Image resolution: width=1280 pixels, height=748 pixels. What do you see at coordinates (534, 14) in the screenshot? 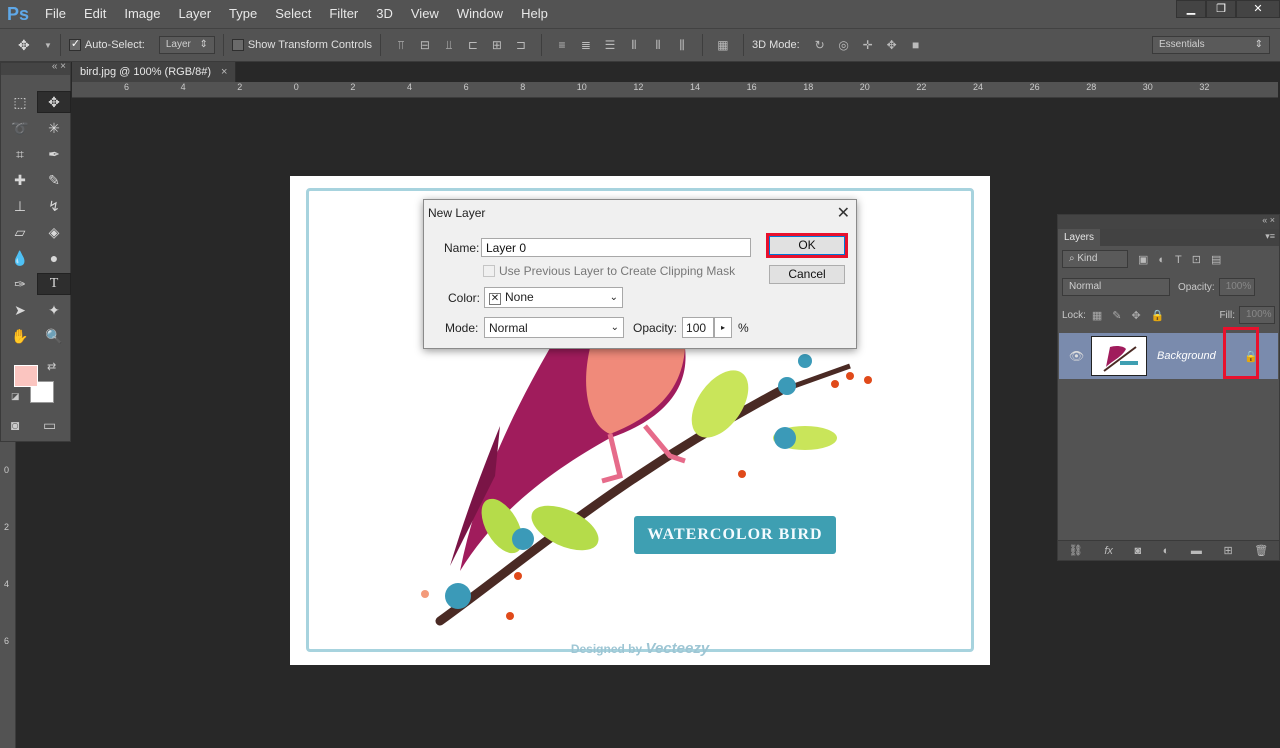
I see `menu-help: Help` at bounding box center [534, 14].